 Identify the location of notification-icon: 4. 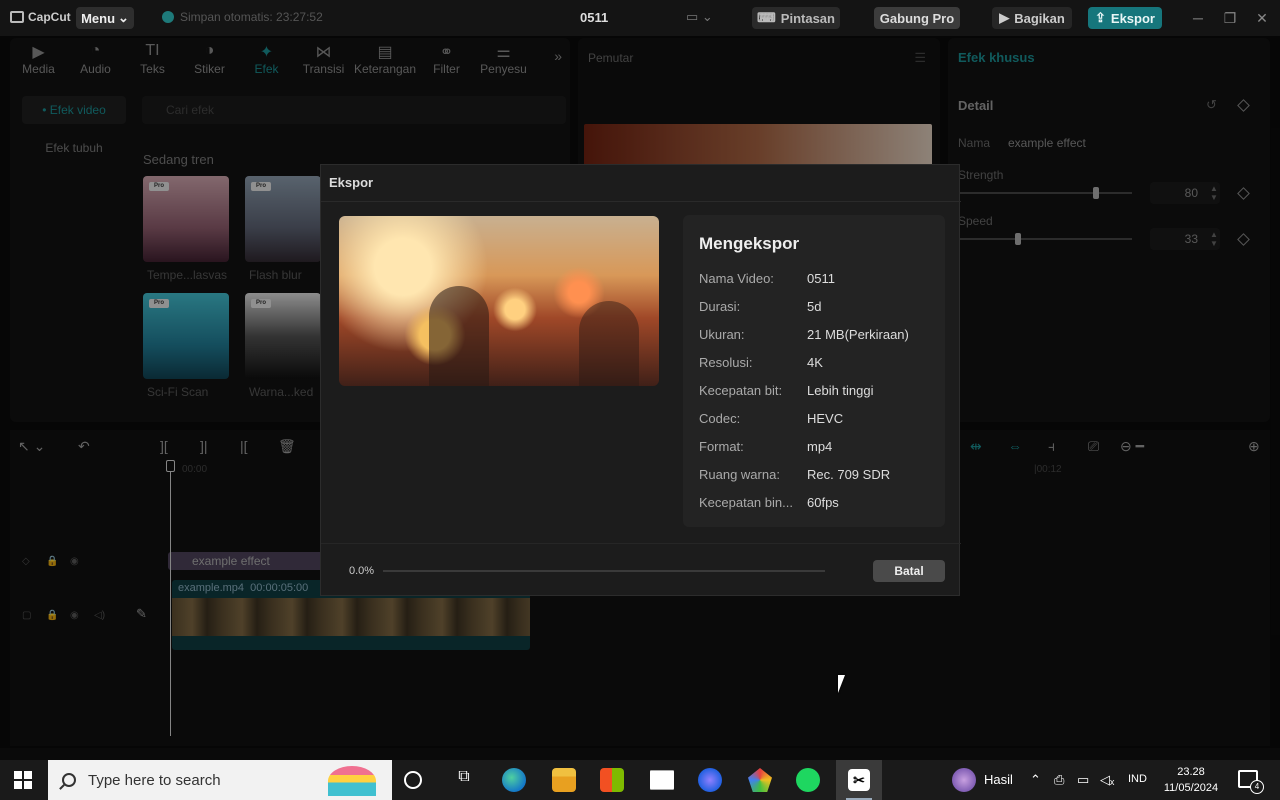
(1251, 782).